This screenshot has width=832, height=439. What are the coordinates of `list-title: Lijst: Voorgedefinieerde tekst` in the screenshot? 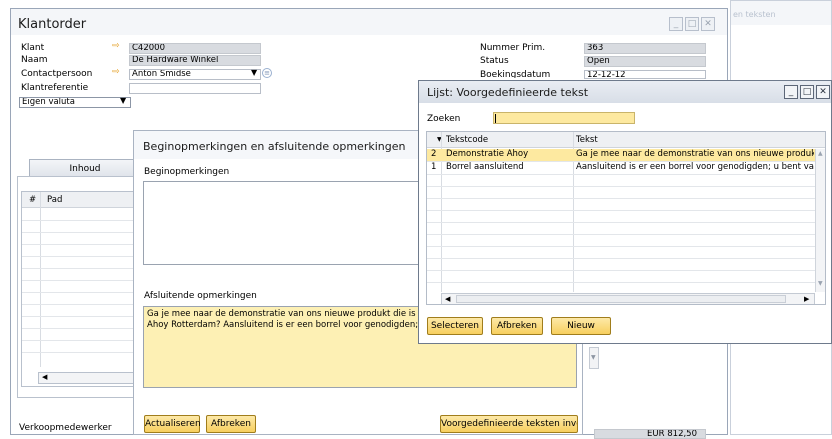 It's located at (508, 92).